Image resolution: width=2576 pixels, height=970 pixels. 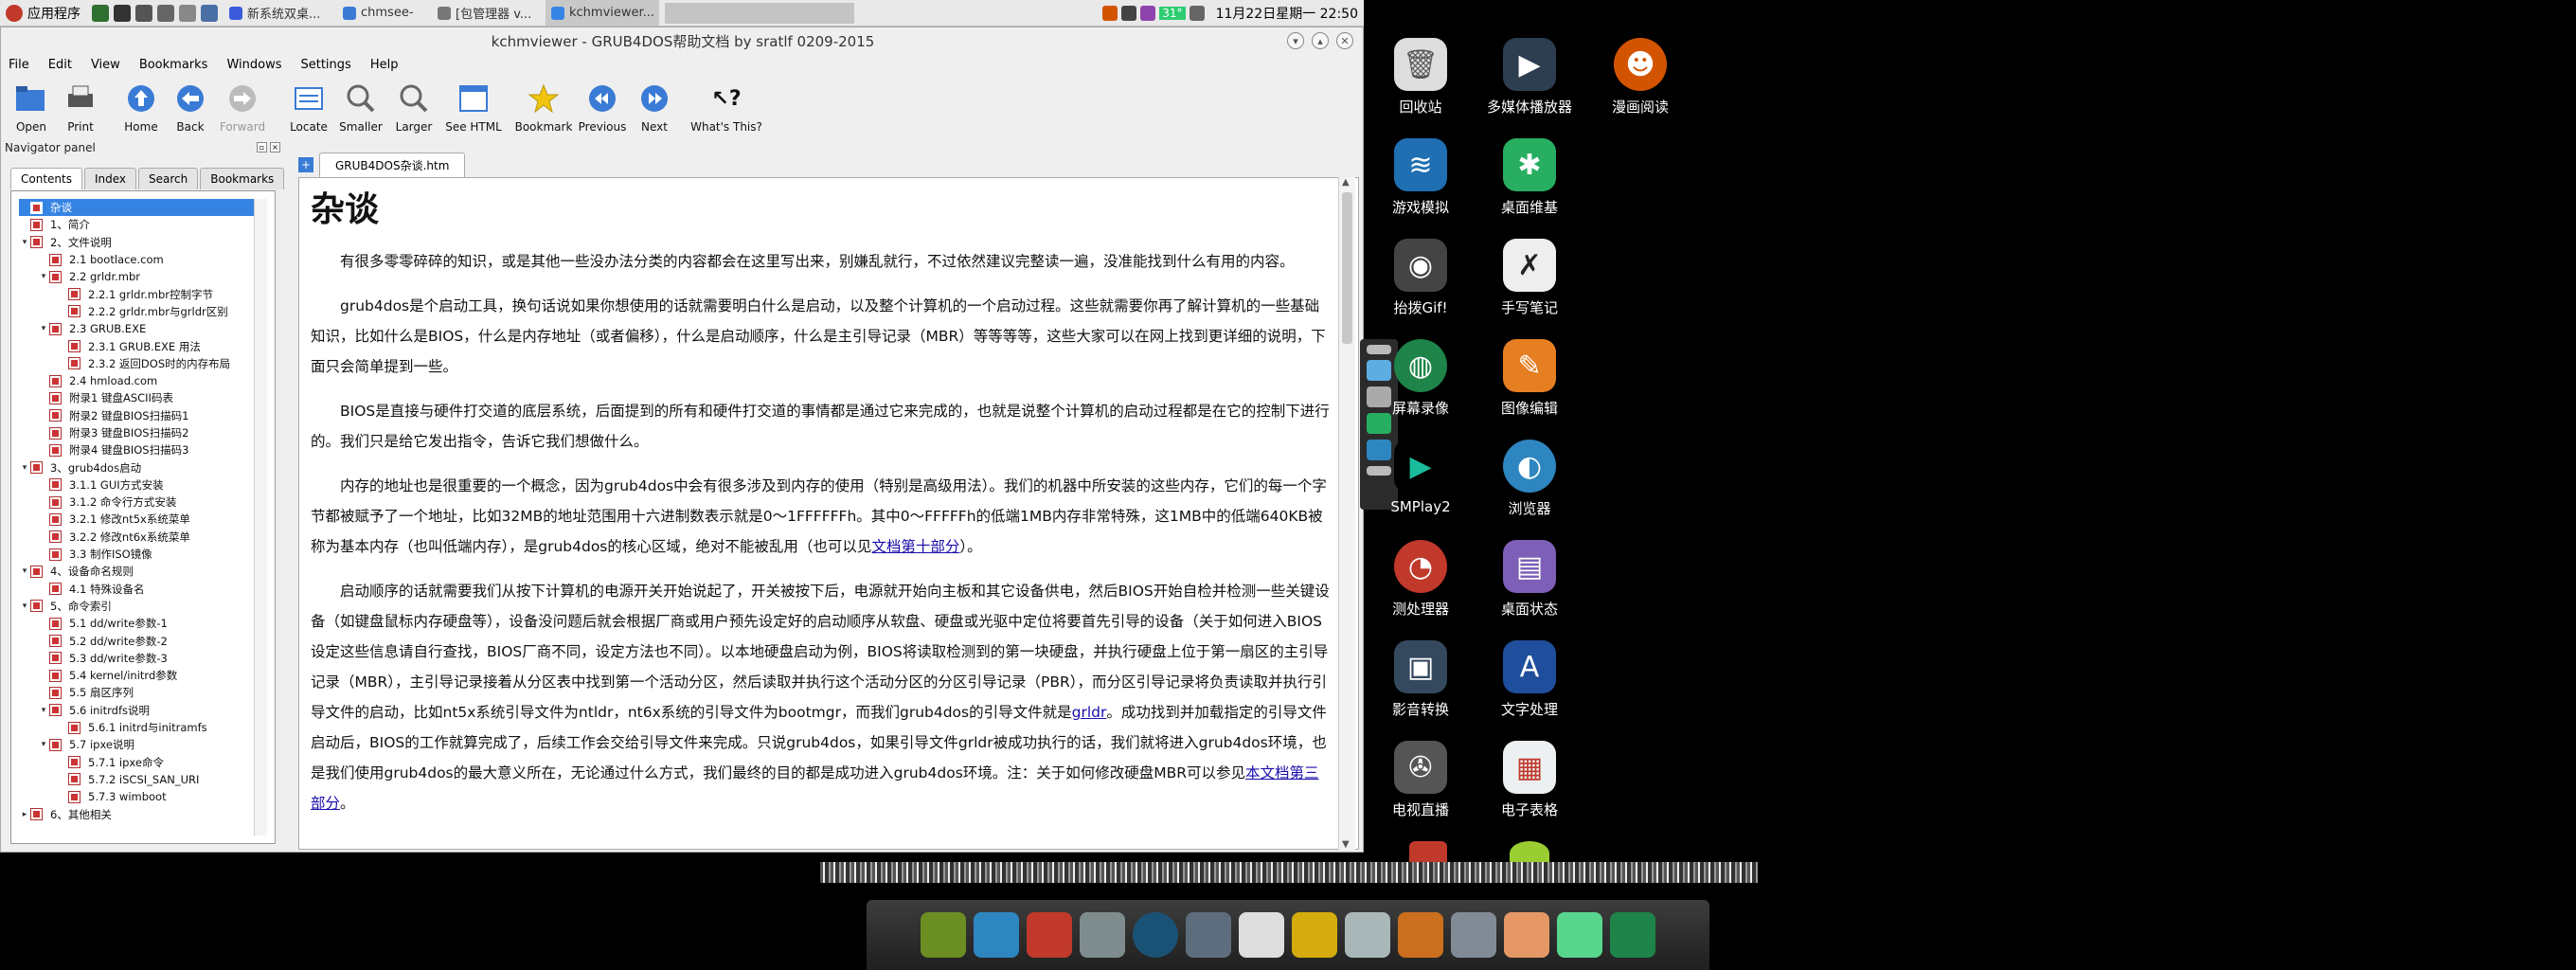 What do you see at coordinates (1420, 178) in the screenshot?
I see `desktop-icon-game-emulator: ≋ 游戏模拟` at bounding box center [1420, 178].